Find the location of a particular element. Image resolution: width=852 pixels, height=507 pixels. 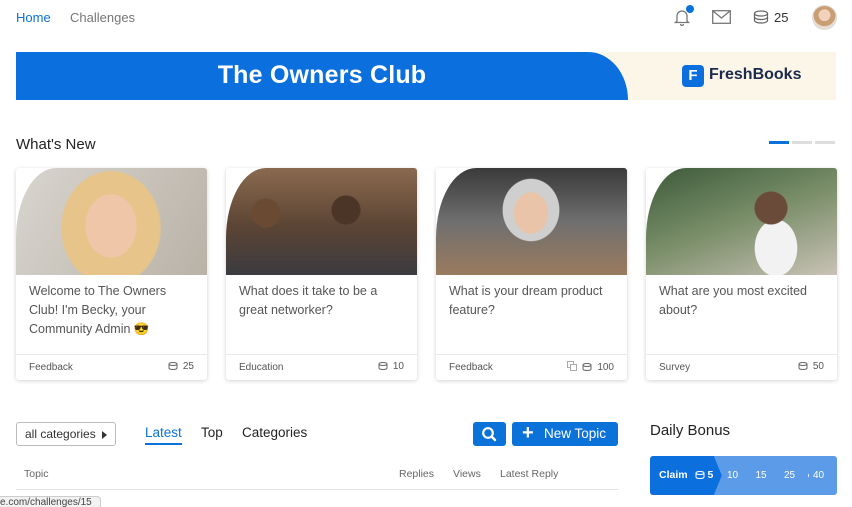

new-topic-label: New Topic is located at coordinates (575, 433).